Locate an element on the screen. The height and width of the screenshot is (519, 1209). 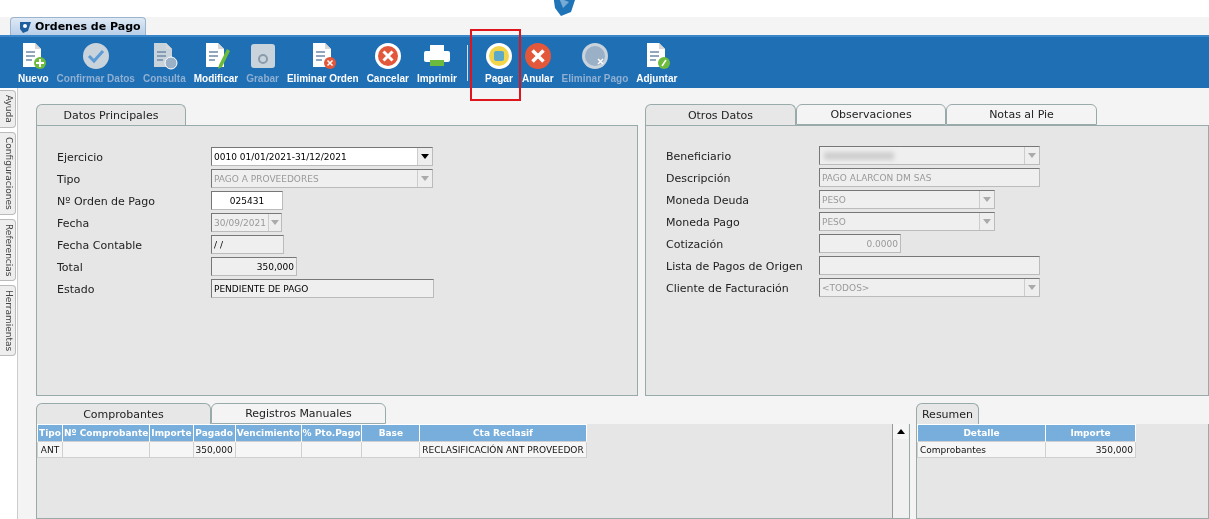
table-cell: Comprobantes is located at coordinates (981, 449).